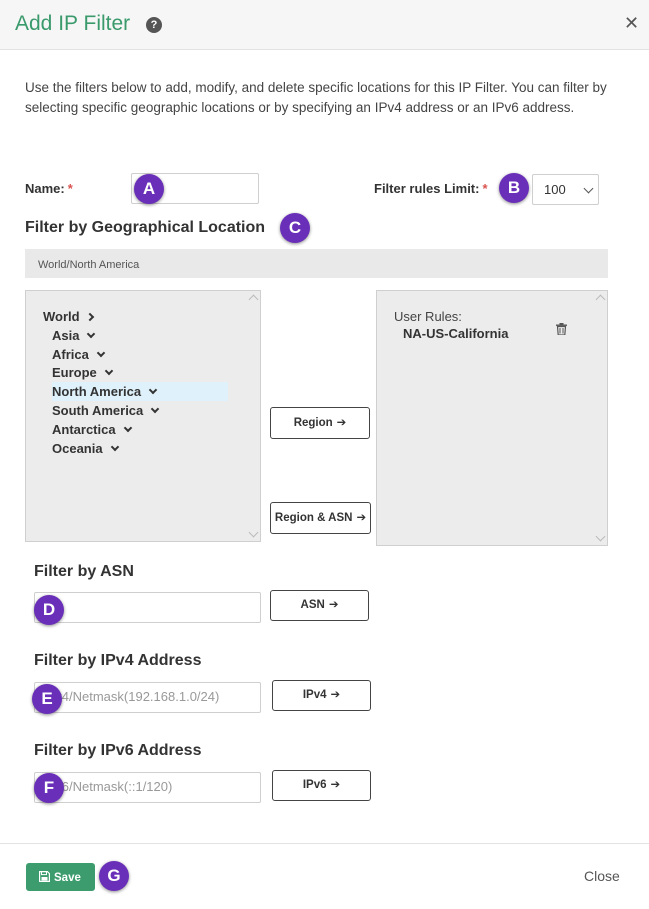 The height and width of the screenshot is (909, 649). What do you see at coordinates (561, 329) in the screenshot?
I see `trash-icon` at bounding box center [561, 329].